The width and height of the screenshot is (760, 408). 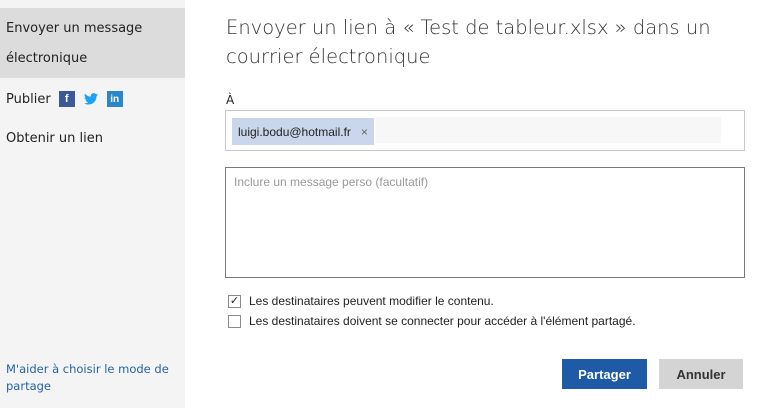 I want to click on recipient-chip: luigi.bodu@hotmail.fr ×, so click(x=303, y=131).